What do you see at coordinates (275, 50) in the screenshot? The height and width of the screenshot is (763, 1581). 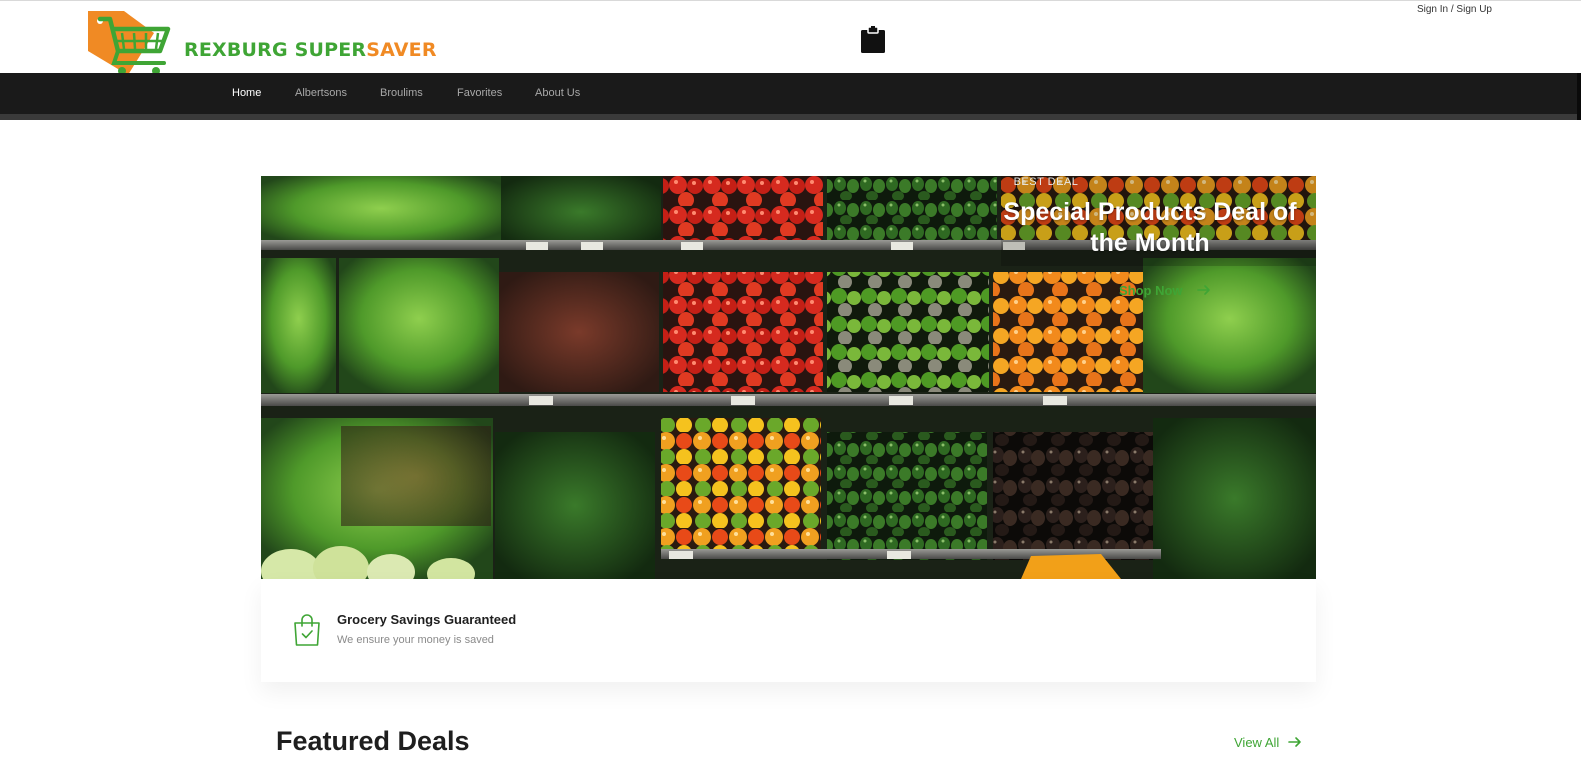 I see `brand-name-part1: REXBURG SUPER` at bounding box center [275, 50].